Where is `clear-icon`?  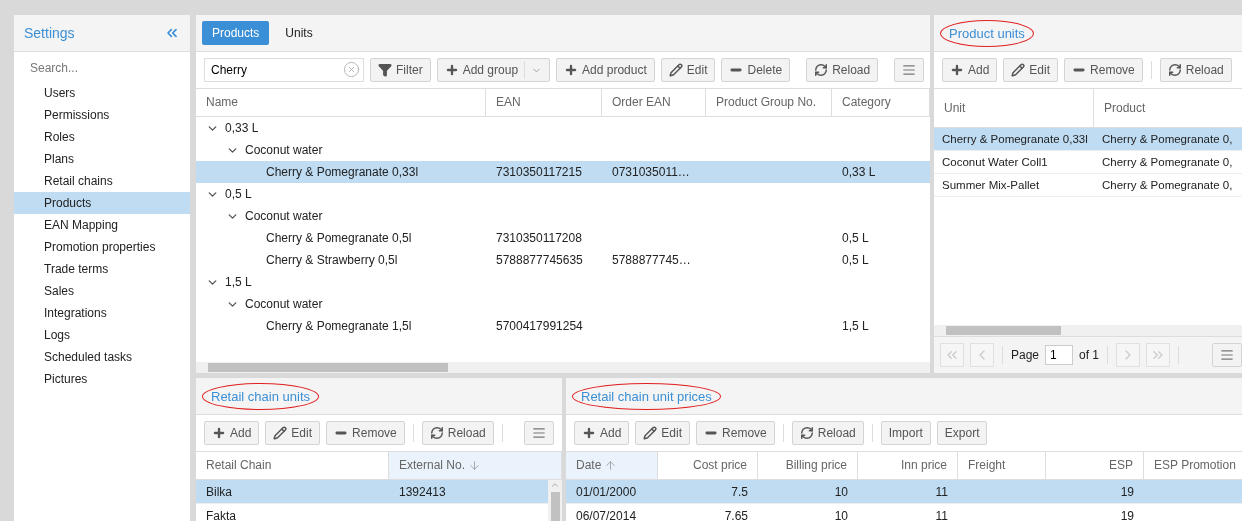
clear-icon is located at coordinates (351, 69).